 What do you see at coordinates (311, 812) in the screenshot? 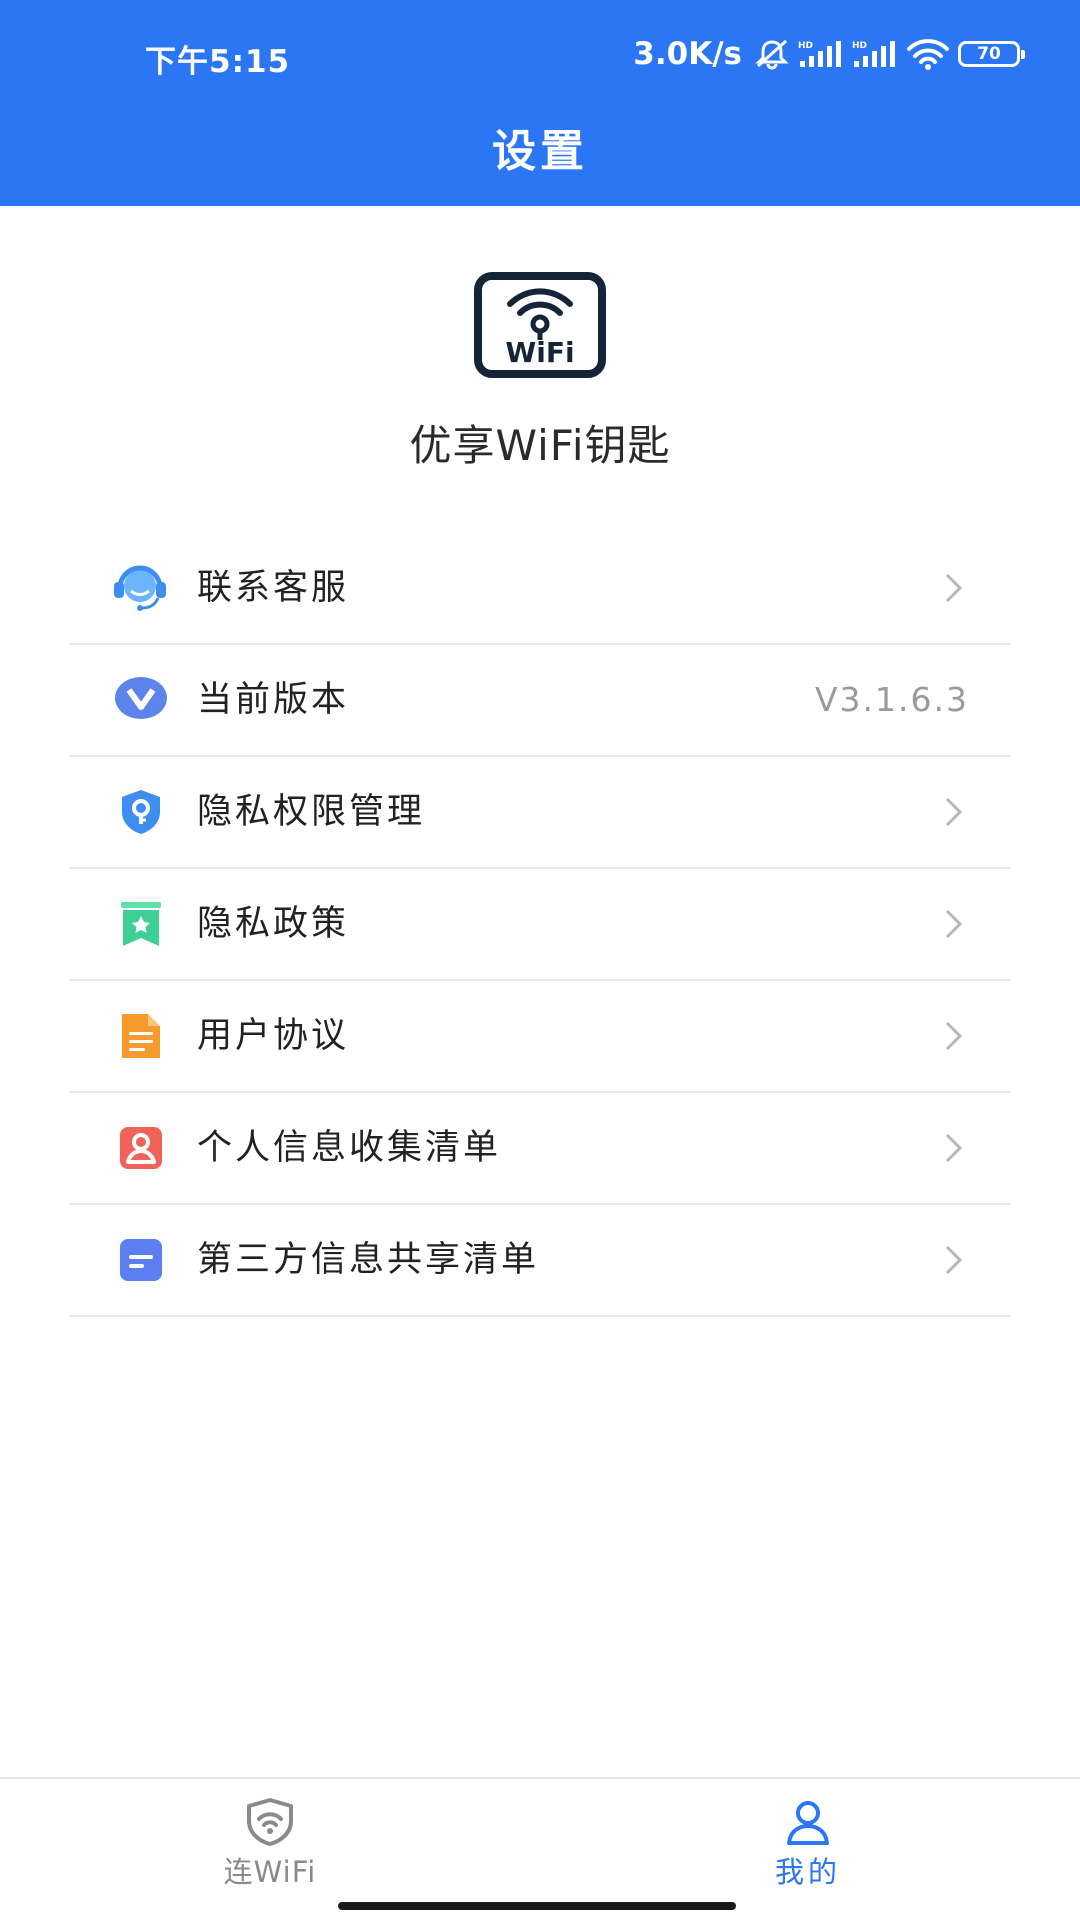
I see `menu-label: 隐私权限管理` at bounding box center [311, 812].